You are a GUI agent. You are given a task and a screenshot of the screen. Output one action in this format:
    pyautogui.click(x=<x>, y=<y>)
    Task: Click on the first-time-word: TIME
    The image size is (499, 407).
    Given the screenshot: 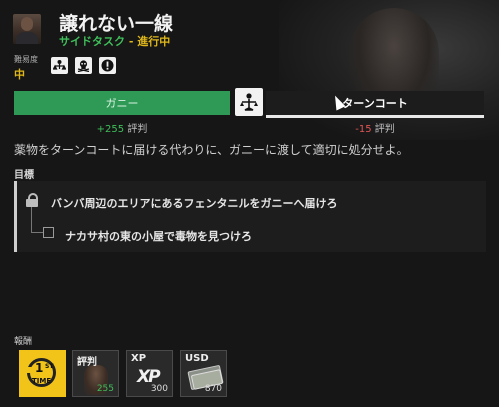 What is the action you would take?
    pyautogui.click(x=42, y=381)
    